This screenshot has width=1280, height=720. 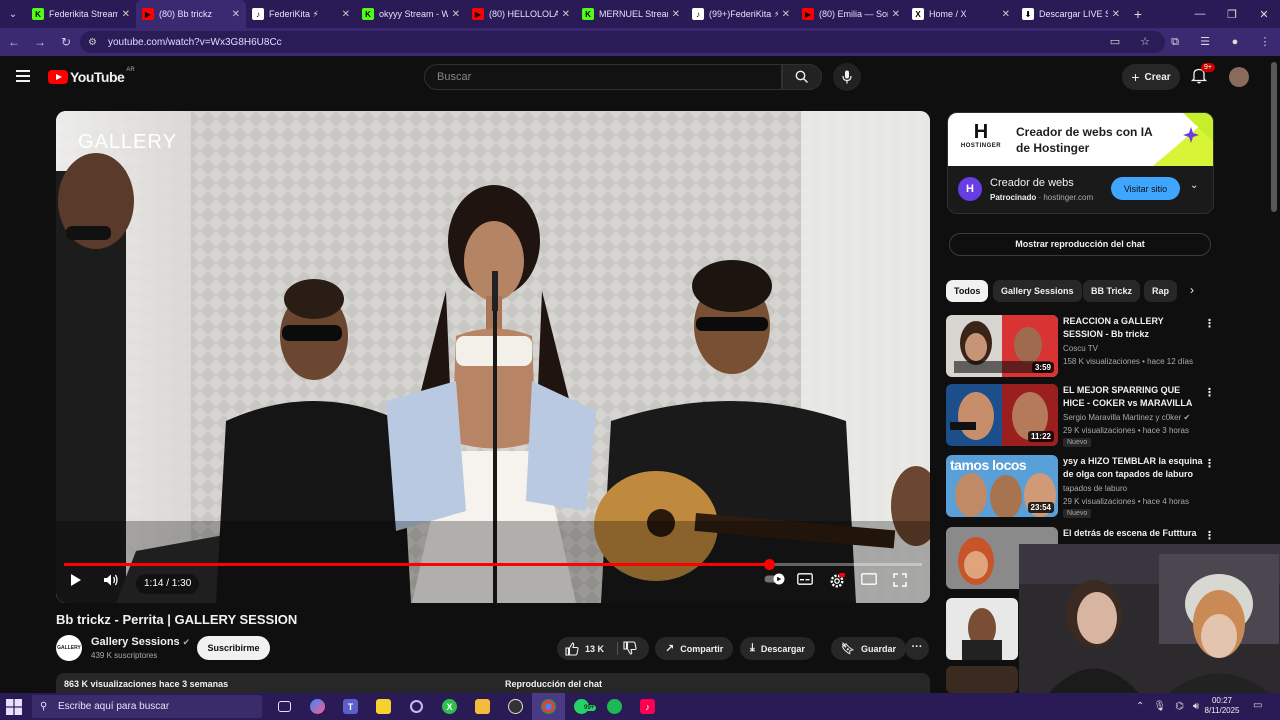 I want to click on video-thumbnail: 3:59, so click(x=1002, y=346).